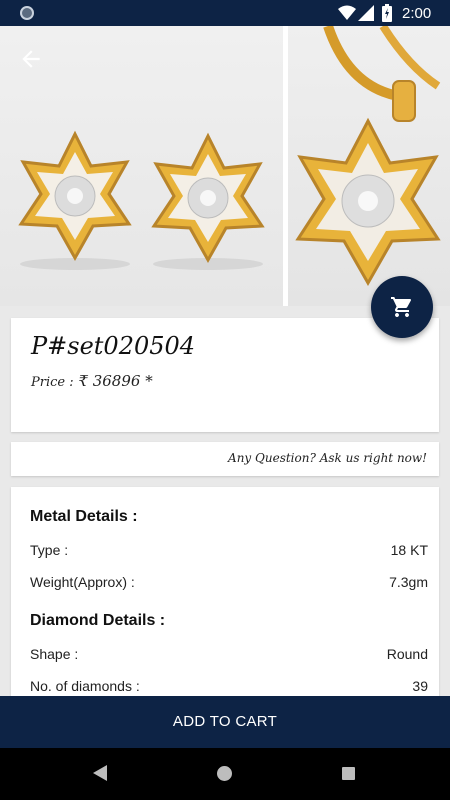  Describe the element at coordinates (113, 346) in the screenshot. I see `product-code: P#set020504` at that location.